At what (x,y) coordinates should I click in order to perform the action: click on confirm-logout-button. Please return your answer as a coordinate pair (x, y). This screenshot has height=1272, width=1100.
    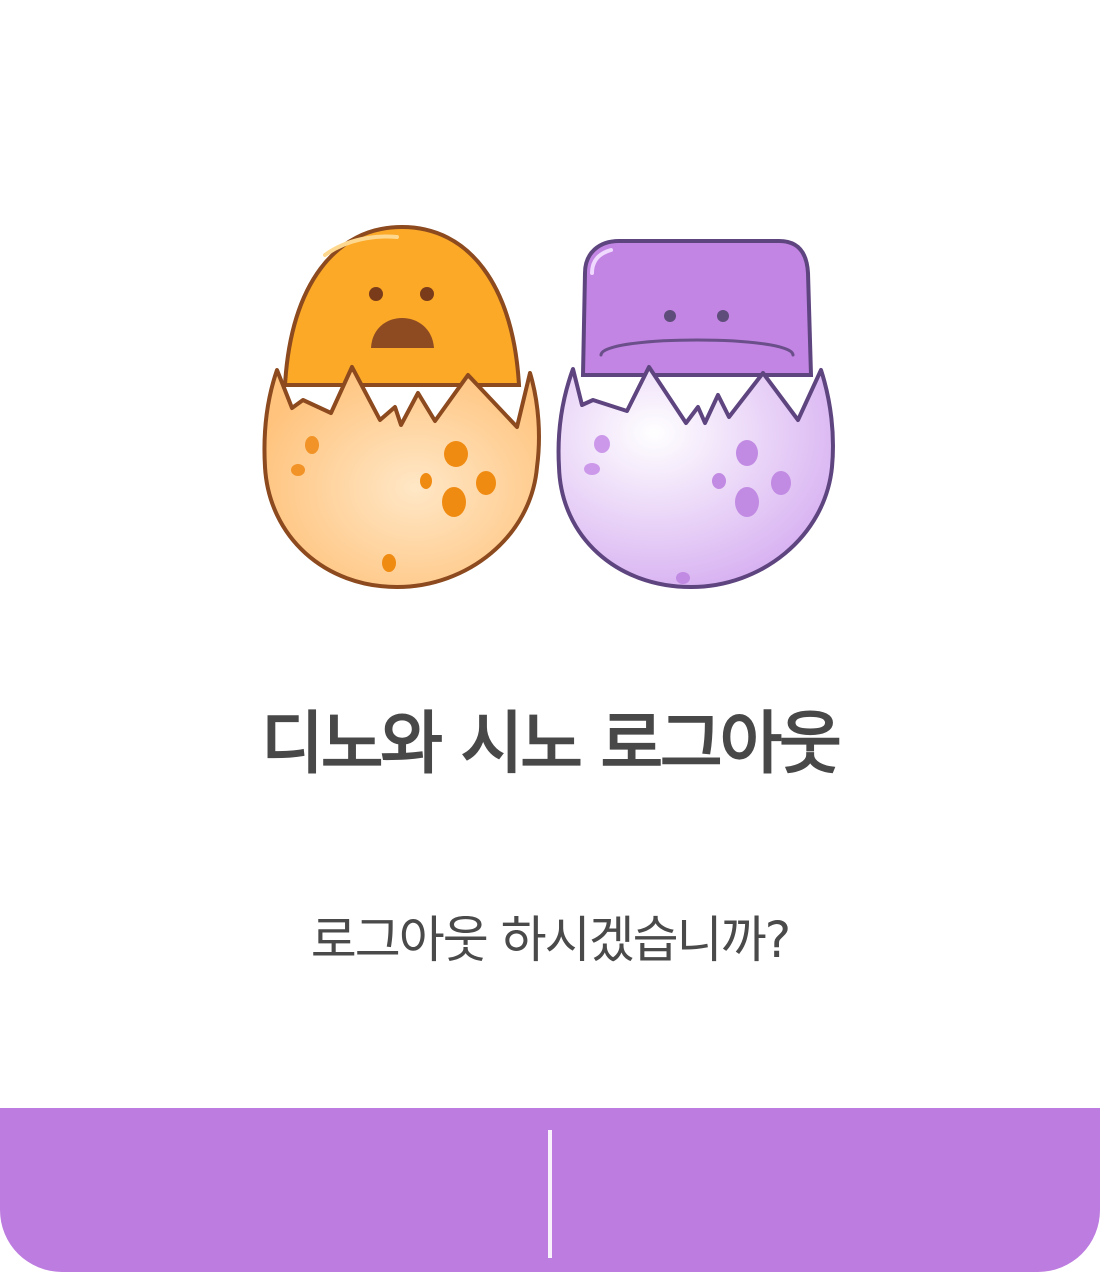
    Looking at the image, I should click on (826, 1190).